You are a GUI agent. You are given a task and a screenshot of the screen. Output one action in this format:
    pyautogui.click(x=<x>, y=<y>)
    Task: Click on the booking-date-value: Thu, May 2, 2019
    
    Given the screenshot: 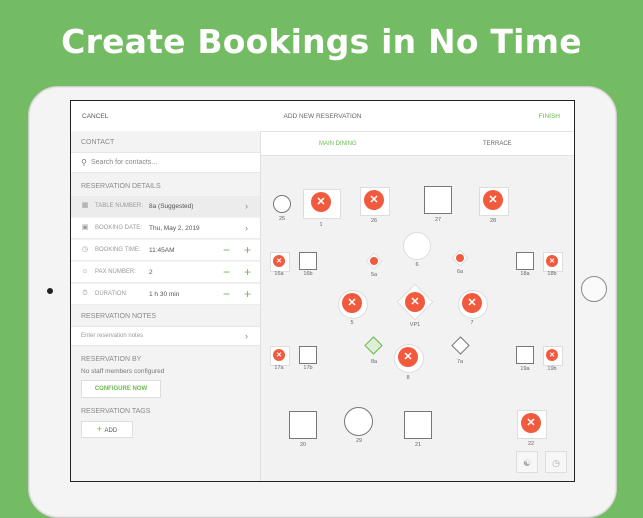 What is the action you would take?
    pyautogui.click(x=174, y=228)
    